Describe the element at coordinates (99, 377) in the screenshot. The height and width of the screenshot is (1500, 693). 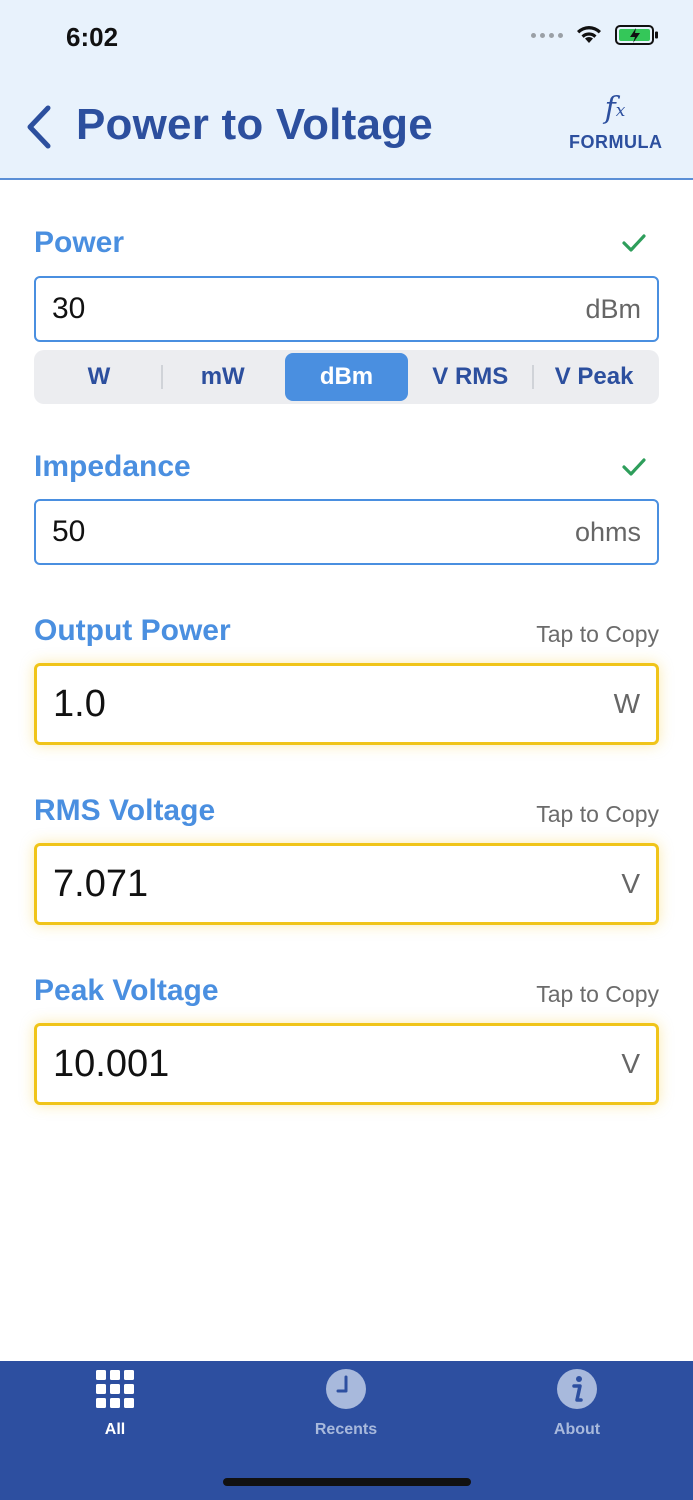
I see `unit-option-w: W` at that location.